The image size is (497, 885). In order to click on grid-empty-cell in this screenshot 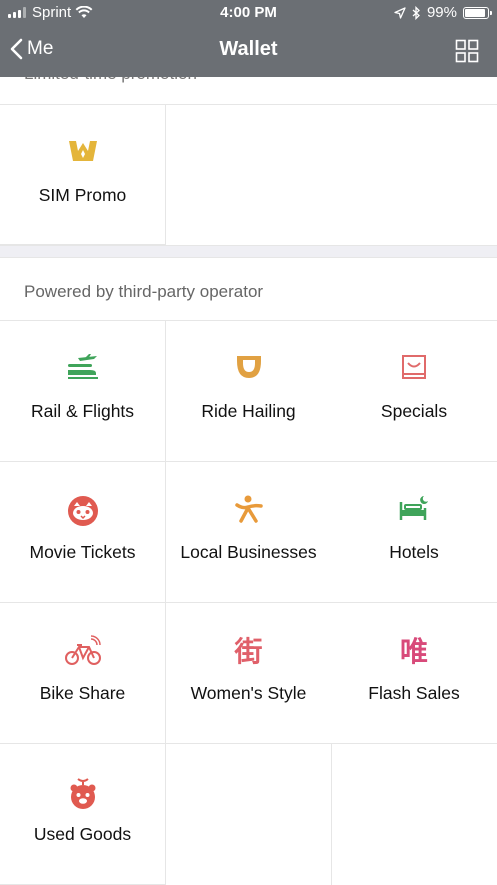, I will do `click(249, 814)`.